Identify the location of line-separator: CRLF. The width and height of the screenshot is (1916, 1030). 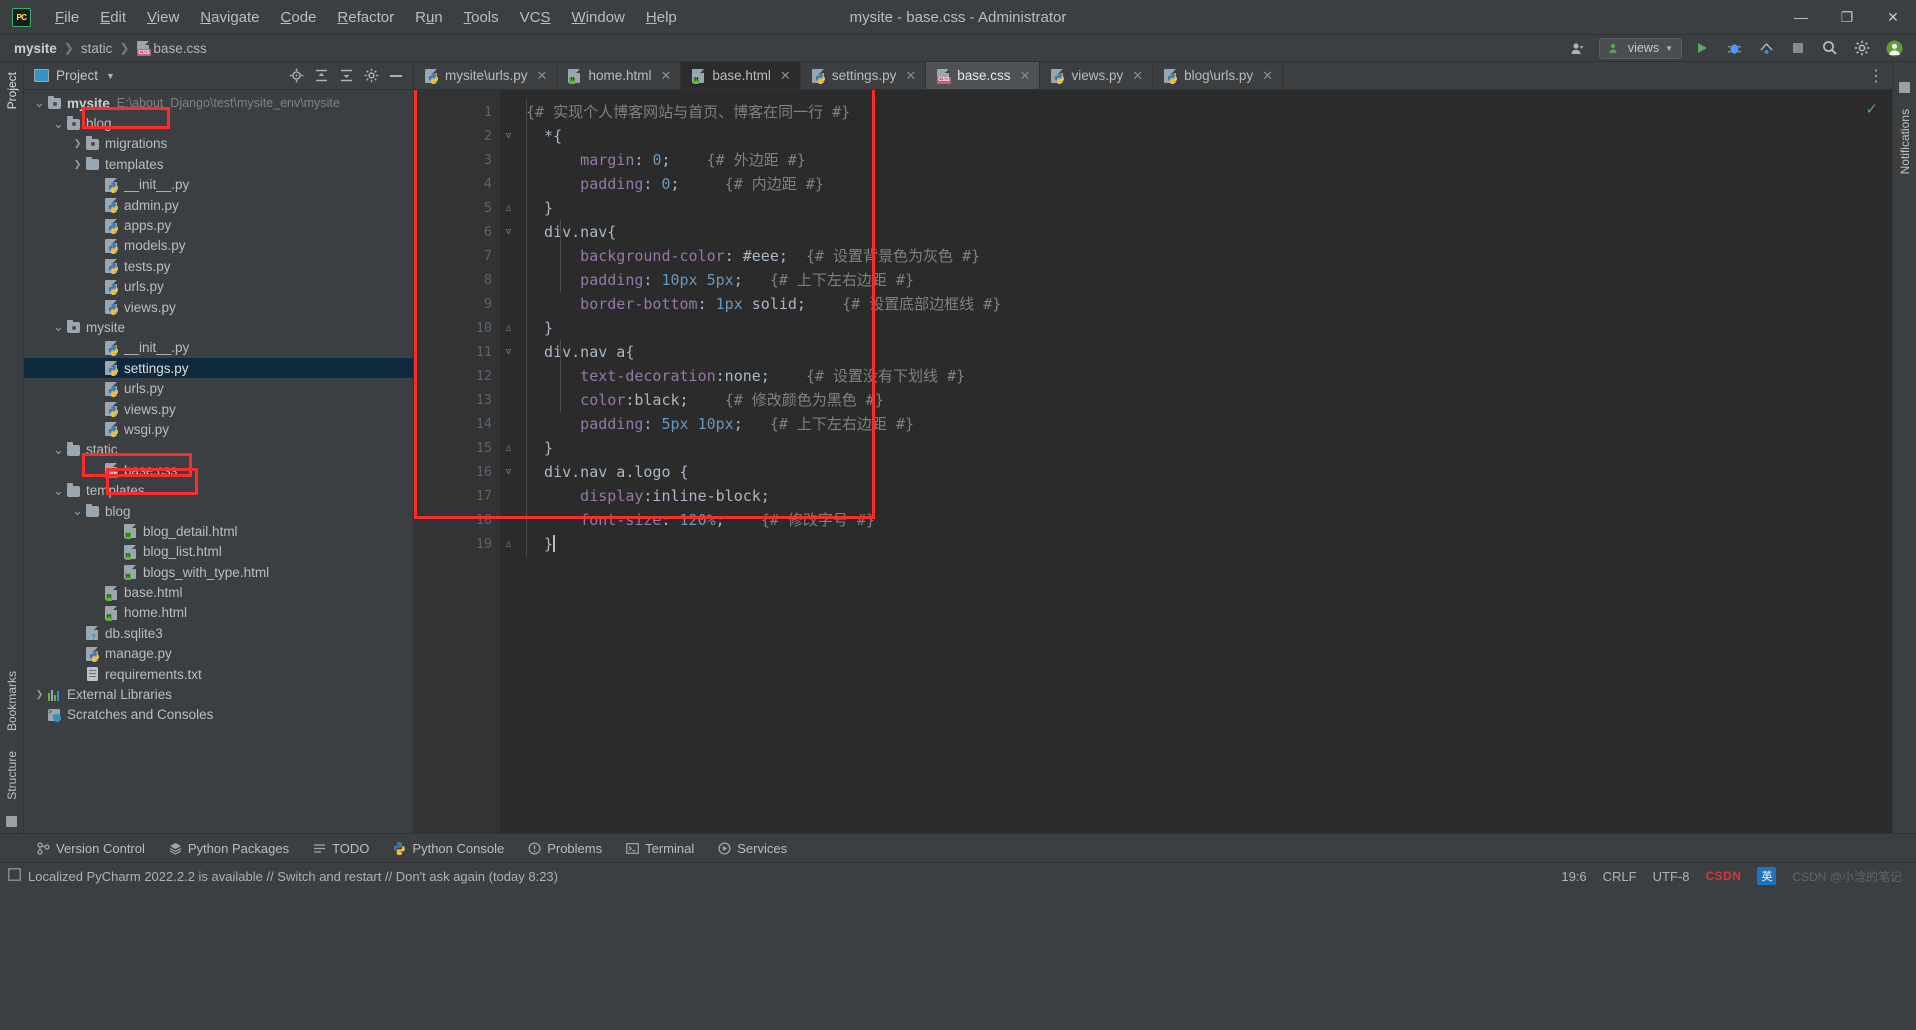
(1620, 876).